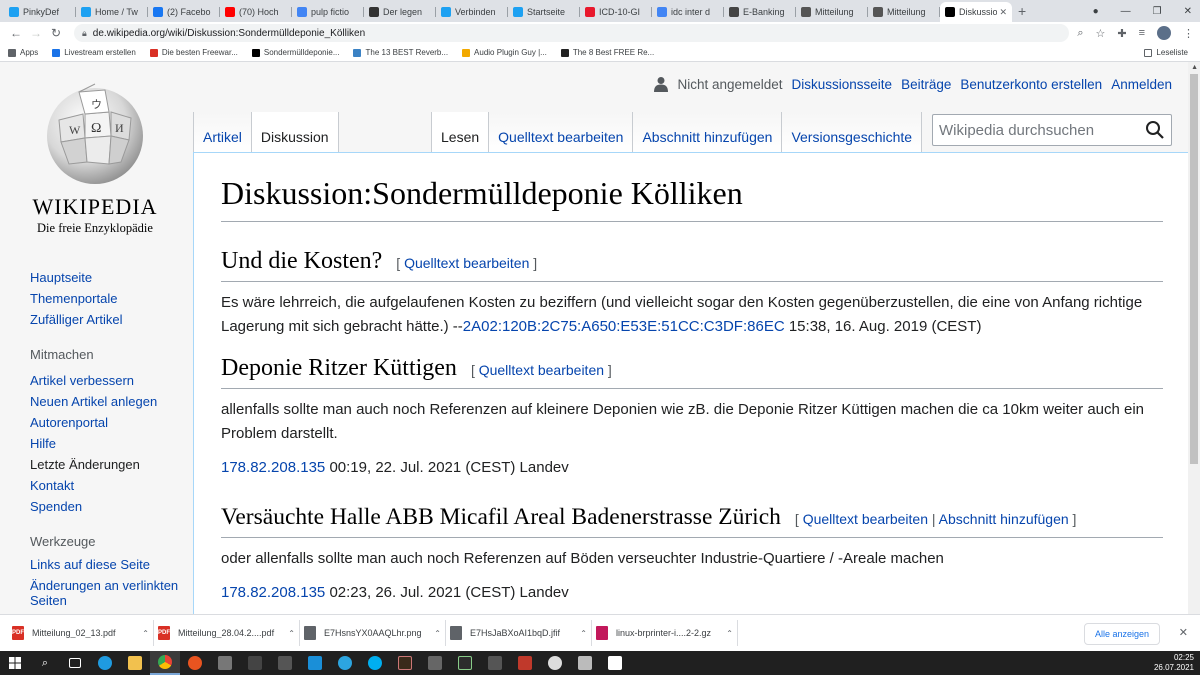  I want to click on back-icon: ←, so click(16, 33).